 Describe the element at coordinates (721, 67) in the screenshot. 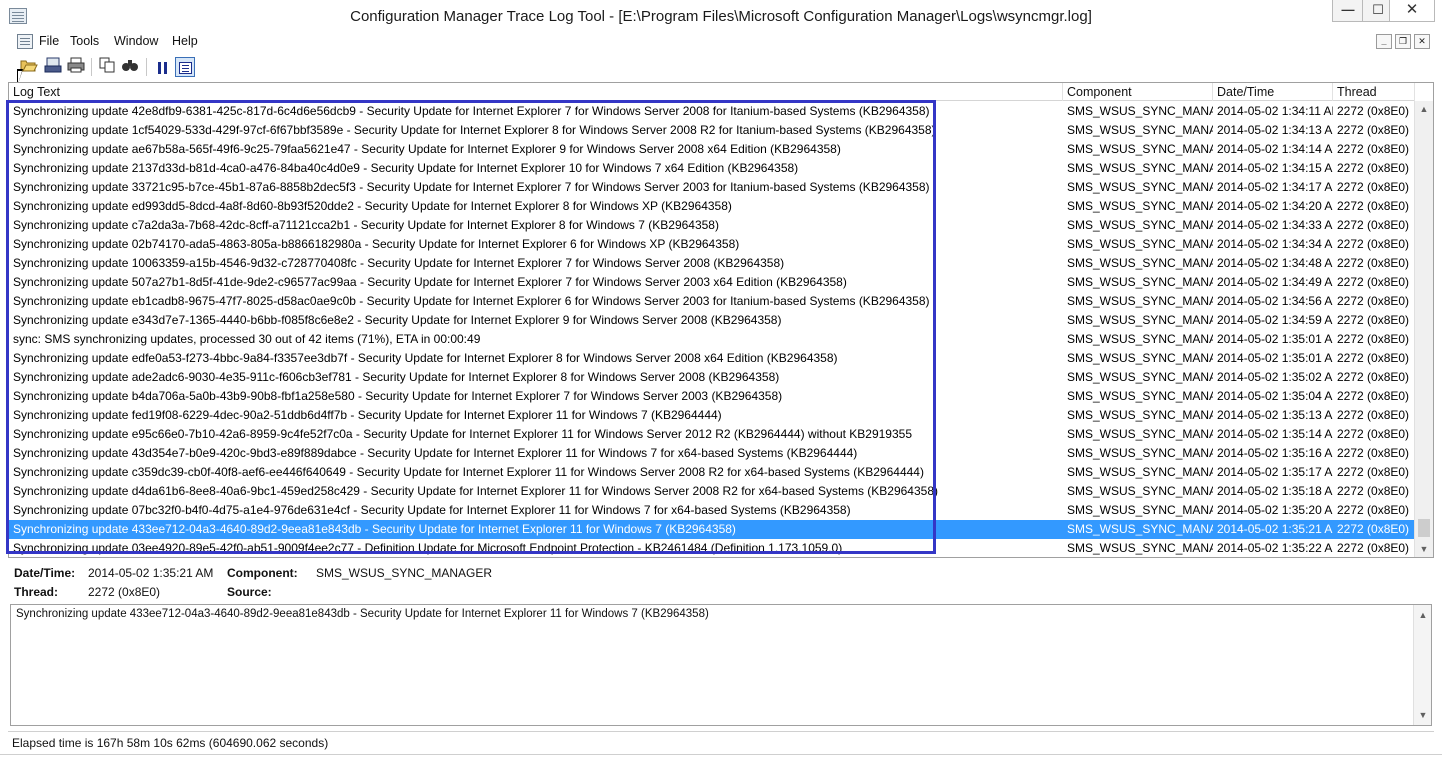

I see `toolbar` at that location.